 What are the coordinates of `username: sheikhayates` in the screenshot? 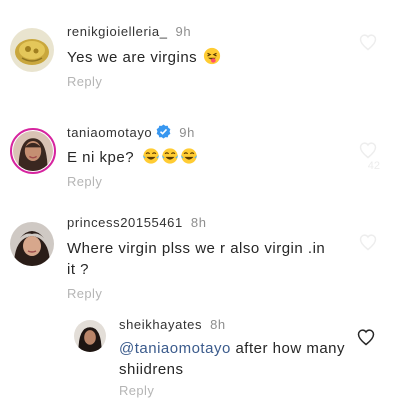 It's located at (160, 324).